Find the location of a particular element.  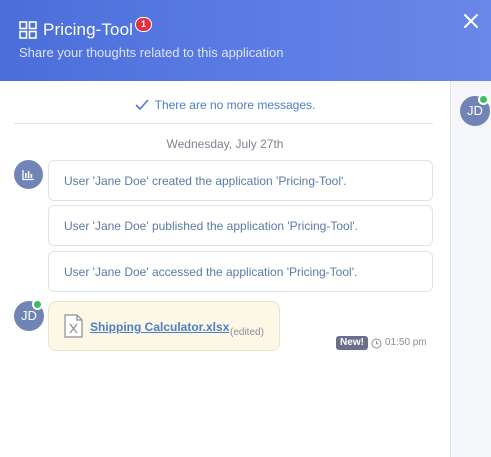

divider is located at coordinates (223, 123).